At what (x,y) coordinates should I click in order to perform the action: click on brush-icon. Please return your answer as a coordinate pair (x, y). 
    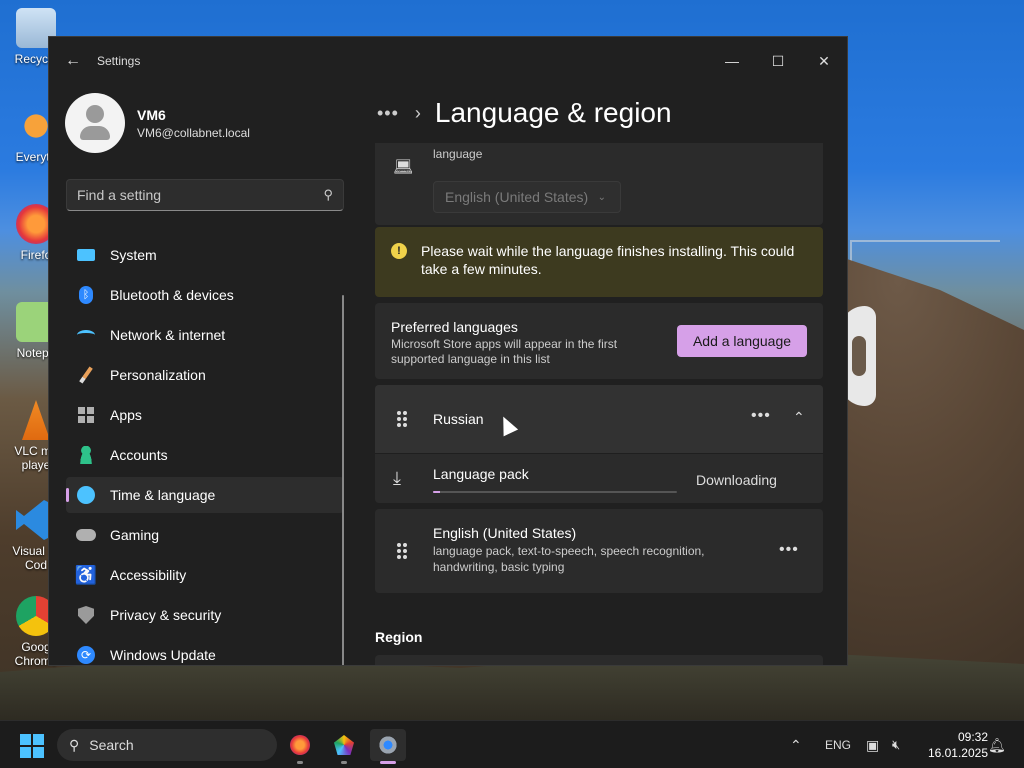
    Looking at the image, I should click on (86, 375).